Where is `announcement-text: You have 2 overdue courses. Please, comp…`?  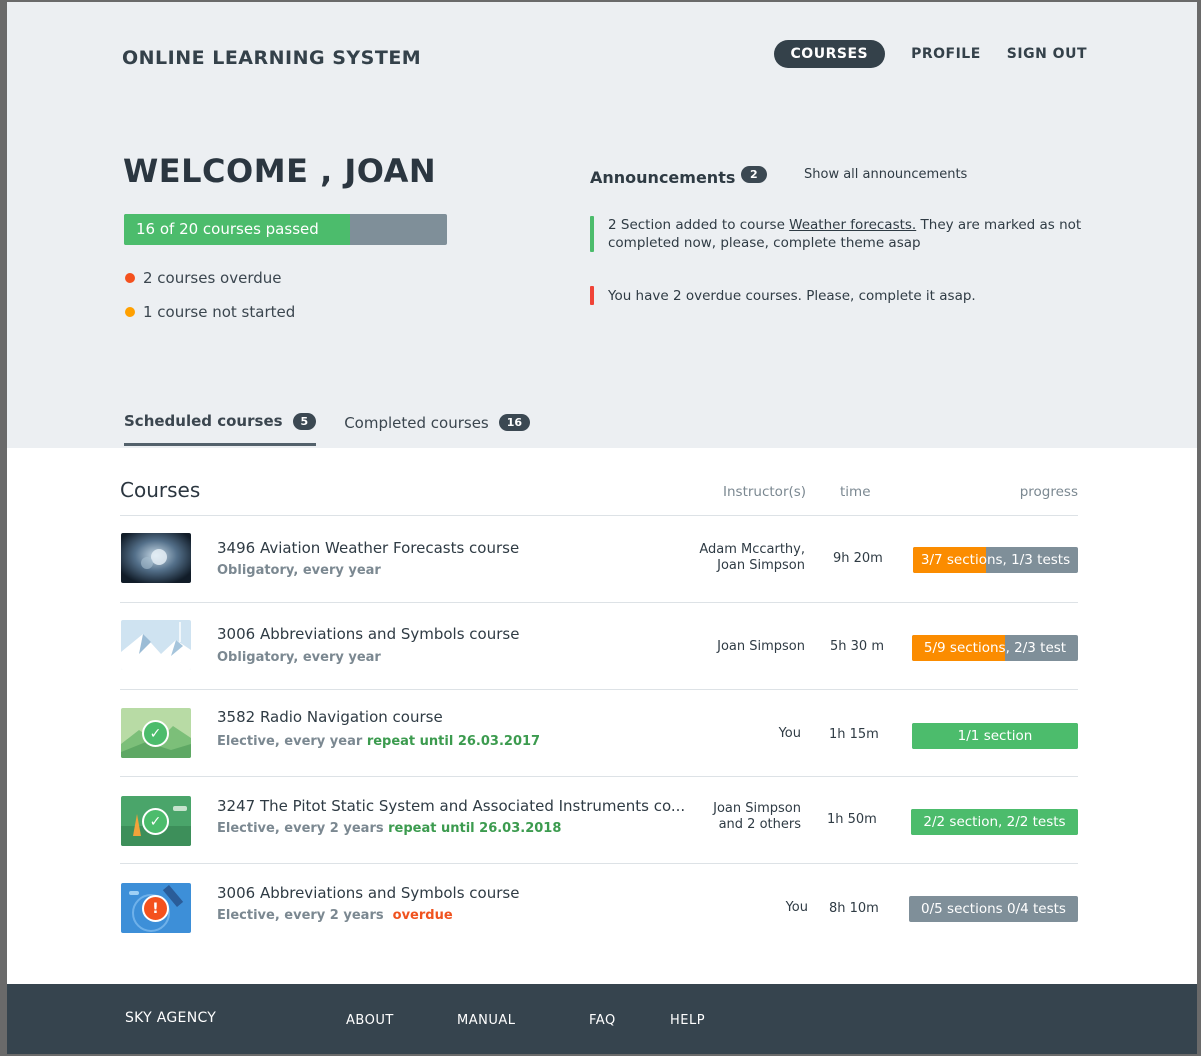
announcement-text: You have 2 overdue courses. Please, comp… is located at coordinates (792, 296).